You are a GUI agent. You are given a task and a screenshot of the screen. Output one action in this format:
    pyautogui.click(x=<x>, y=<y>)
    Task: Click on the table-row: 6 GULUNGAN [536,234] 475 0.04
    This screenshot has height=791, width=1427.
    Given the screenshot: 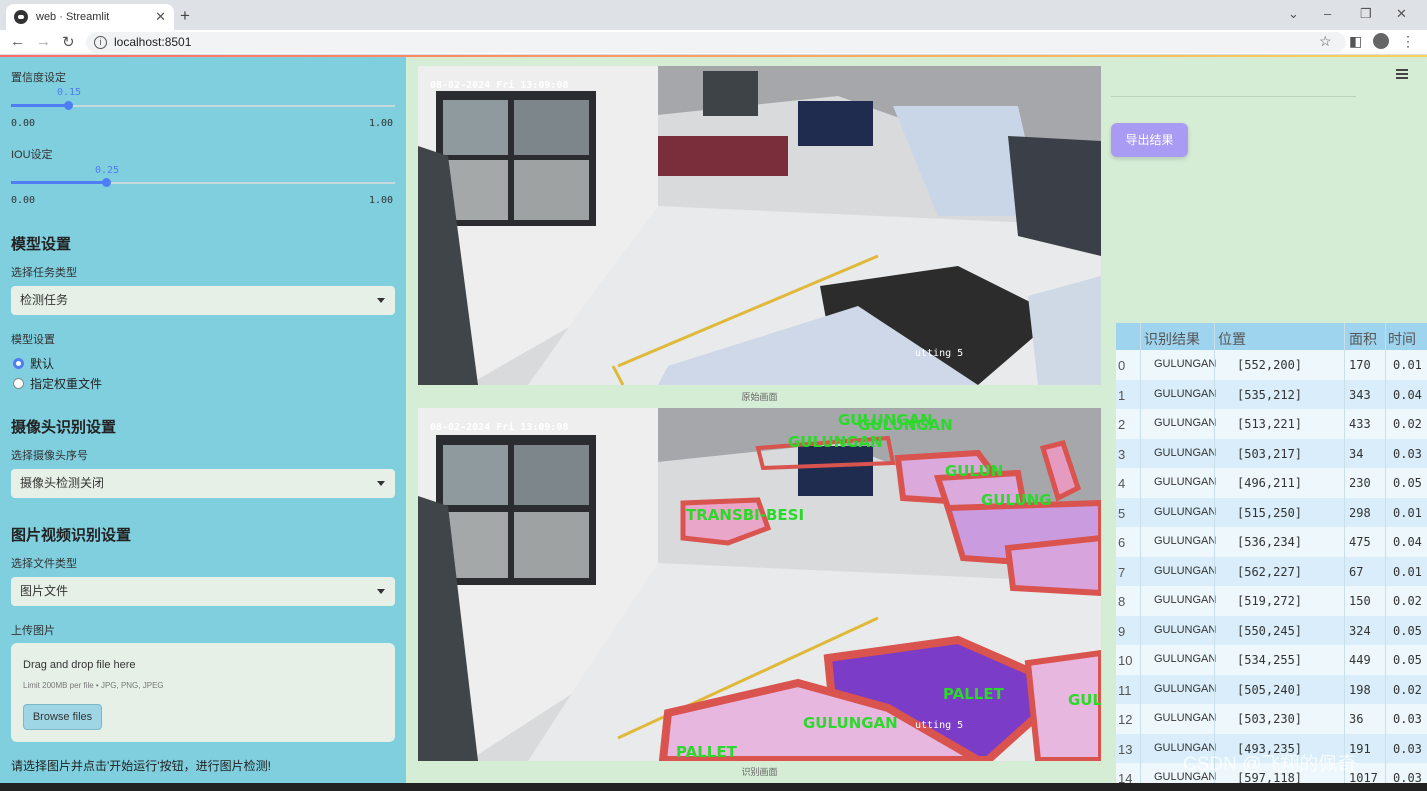 What is the action you would take?
    pyautogui.click(x=1271, y=542)
    